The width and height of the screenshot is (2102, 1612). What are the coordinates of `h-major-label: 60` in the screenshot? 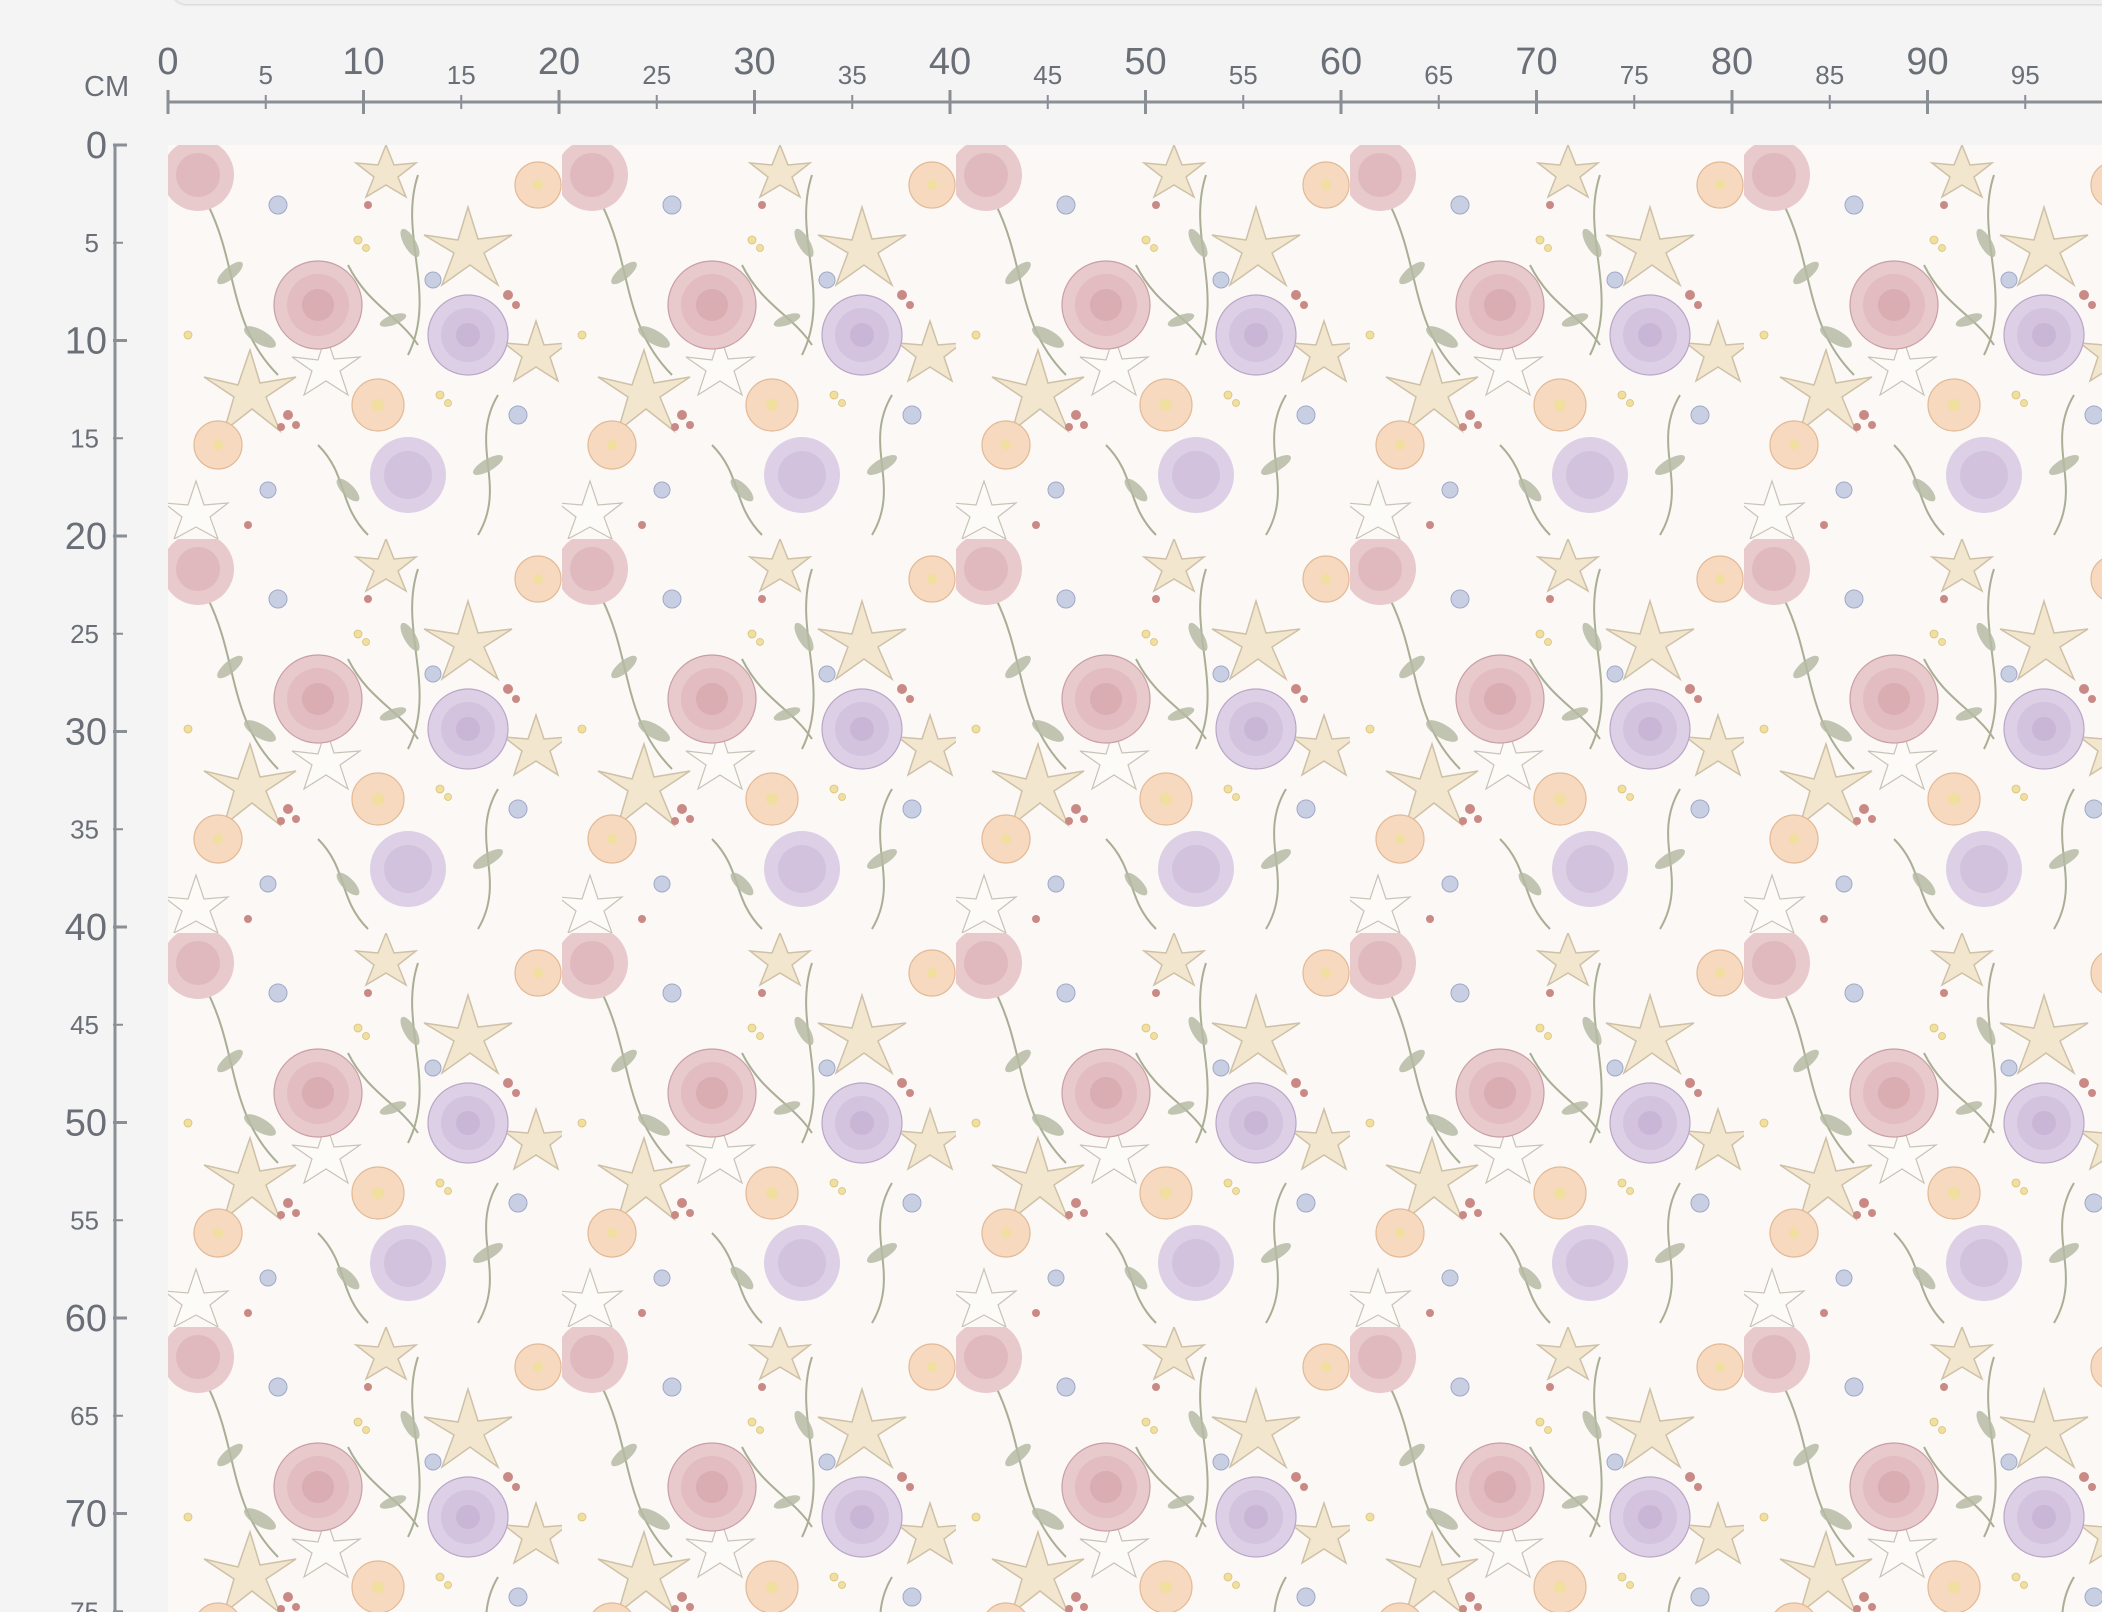 It's located at (1341, 62).